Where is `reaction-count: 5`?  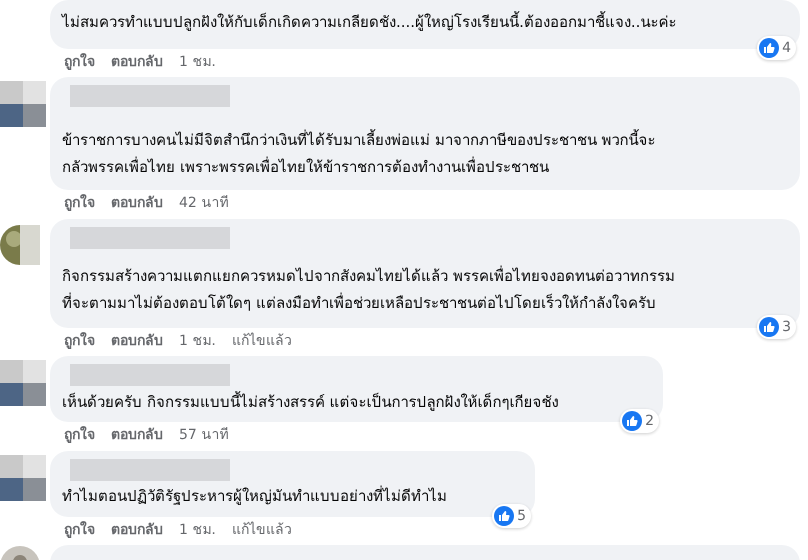
reaction-count: 5 is located at coordinates (521, 516).